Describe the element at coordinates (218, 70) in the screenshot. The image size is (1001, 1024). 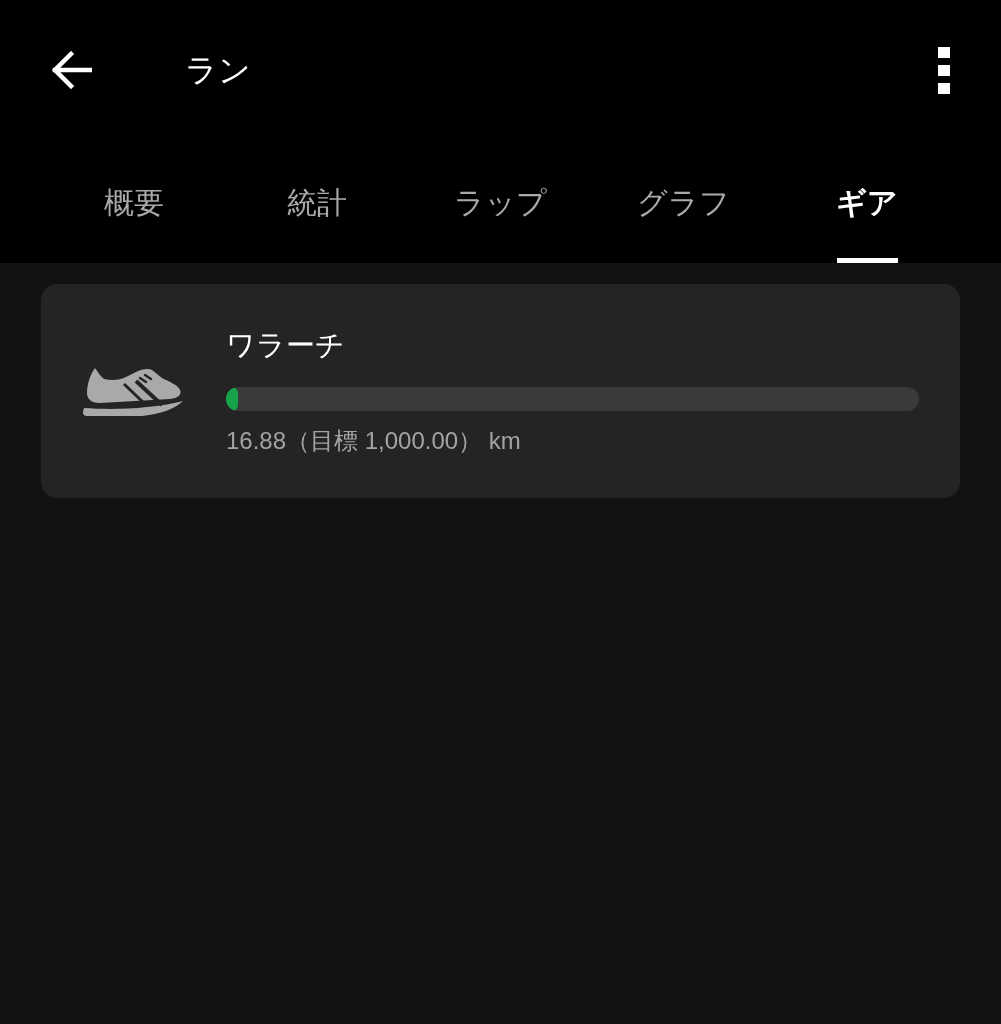
I see `screen-title: ラン` at that location.